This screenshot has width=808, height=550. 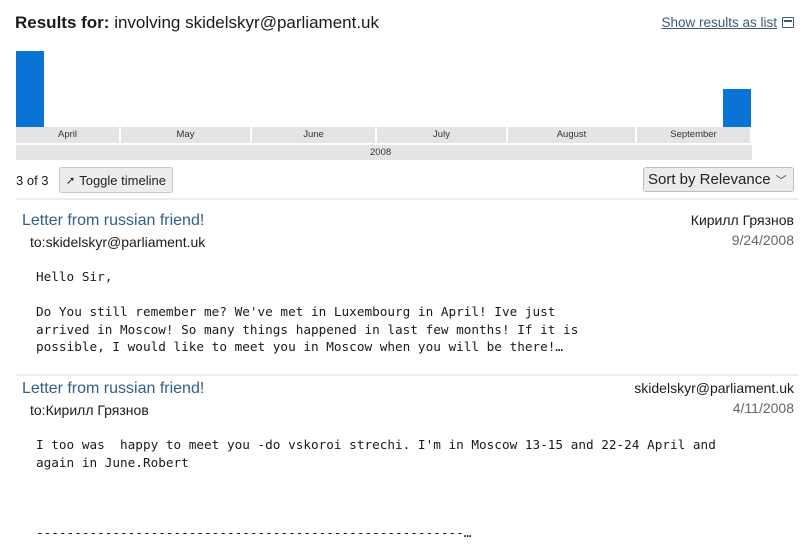 I want to click on result-recipient: to:skidelskyr@parliament.uk, so click(x=118, y=242).